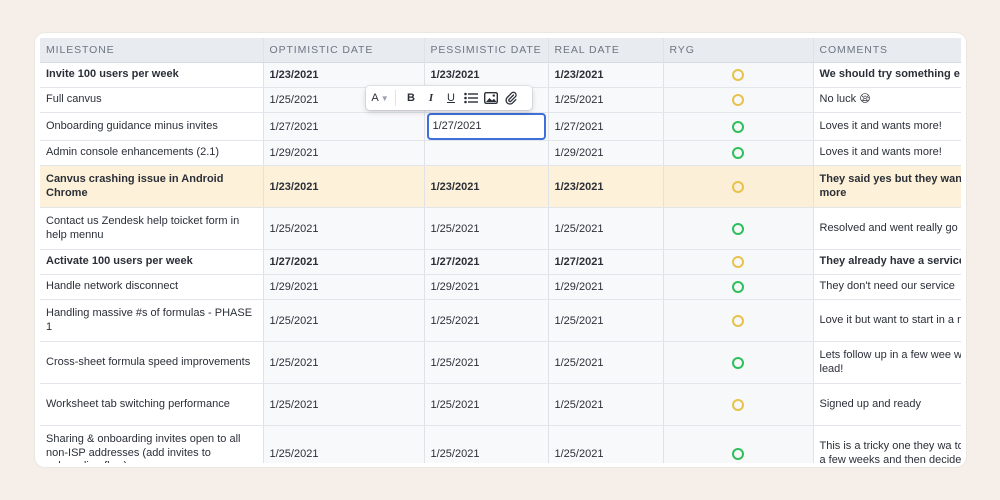  Describe the element at coordinates (887, 228) in the screenshot. I see `comment-cell: Resolved and went really go` at that location.